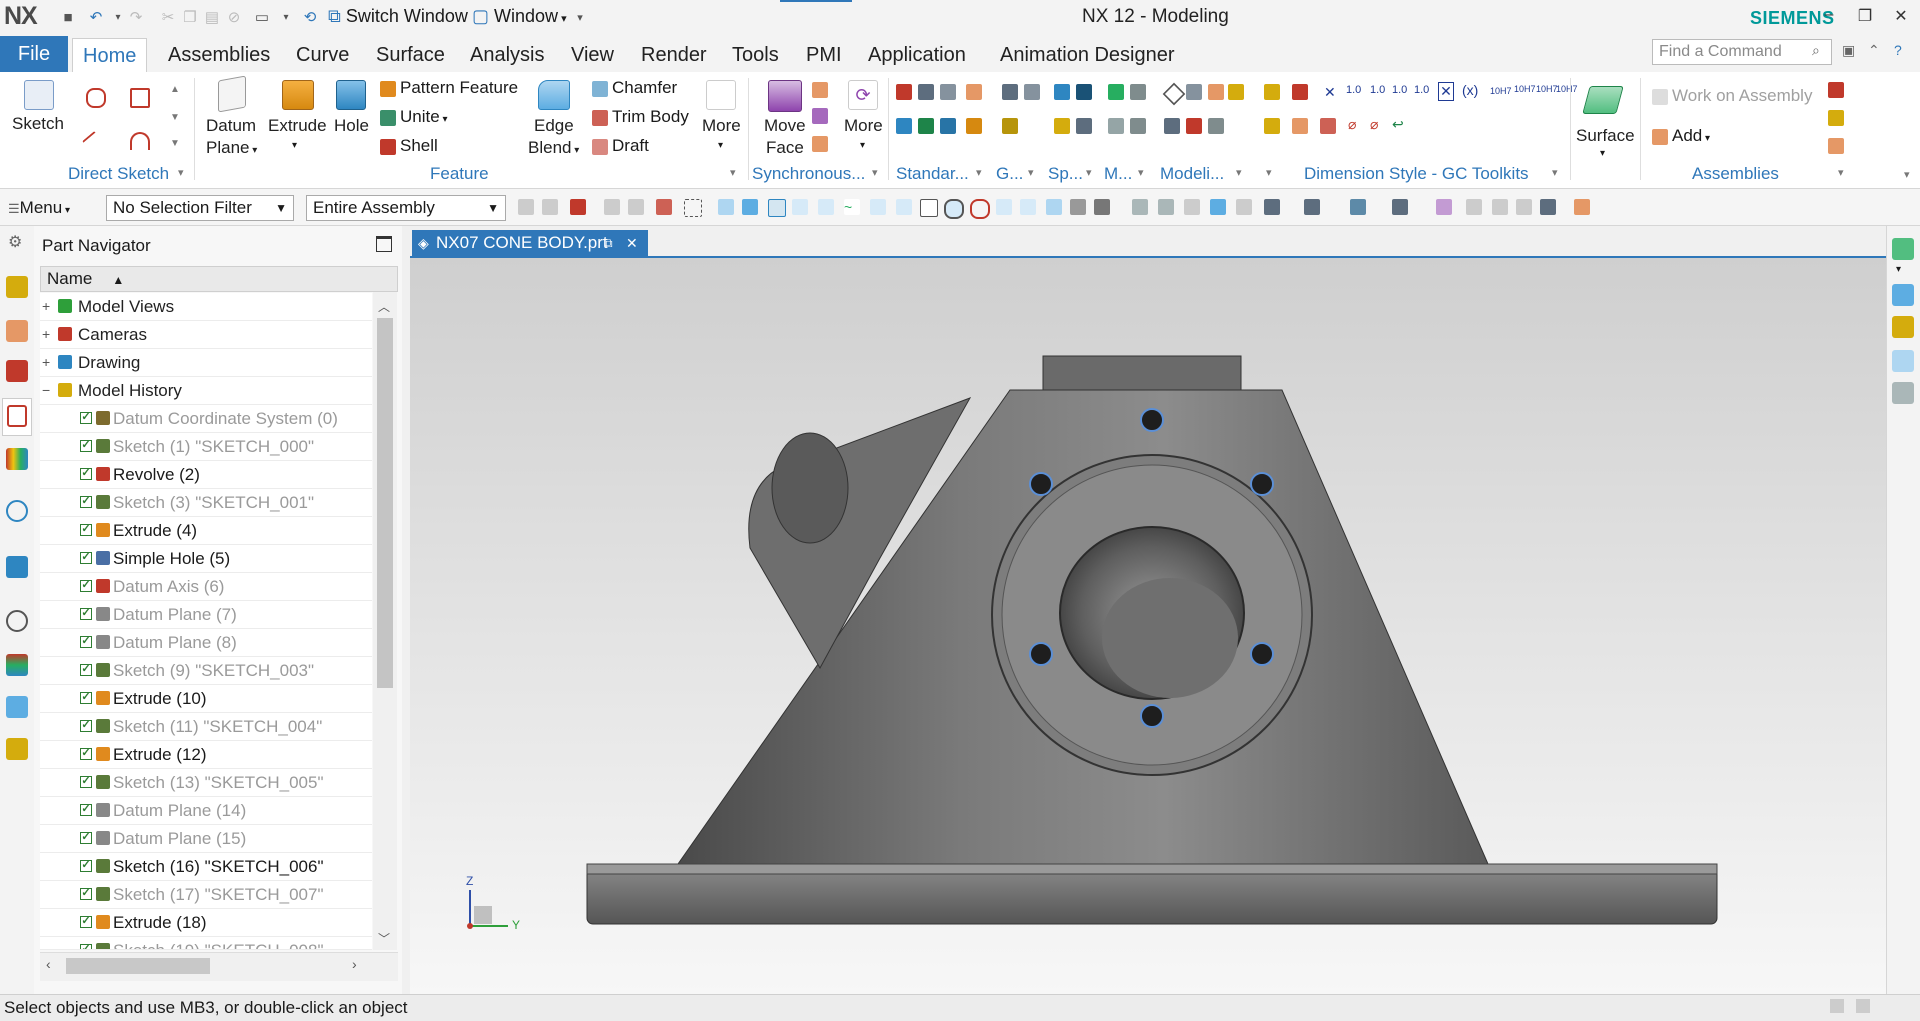  I want to click on feature-row: ✓ Revolve (2), so click(206, 475).